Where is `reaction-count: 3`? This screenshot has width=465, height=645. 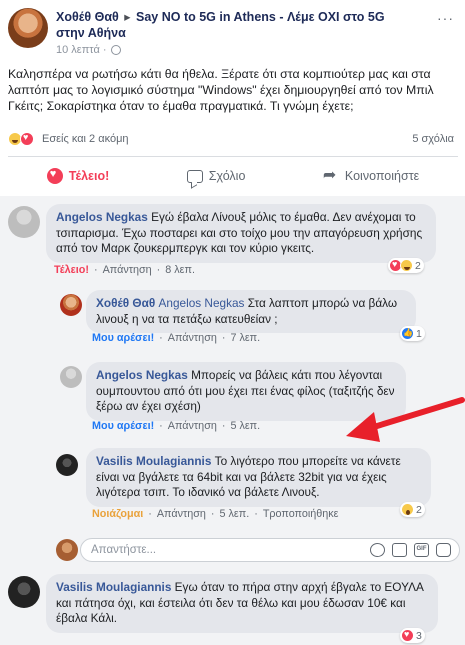
reaction-count: 3 is located at coordinates (419, 635).